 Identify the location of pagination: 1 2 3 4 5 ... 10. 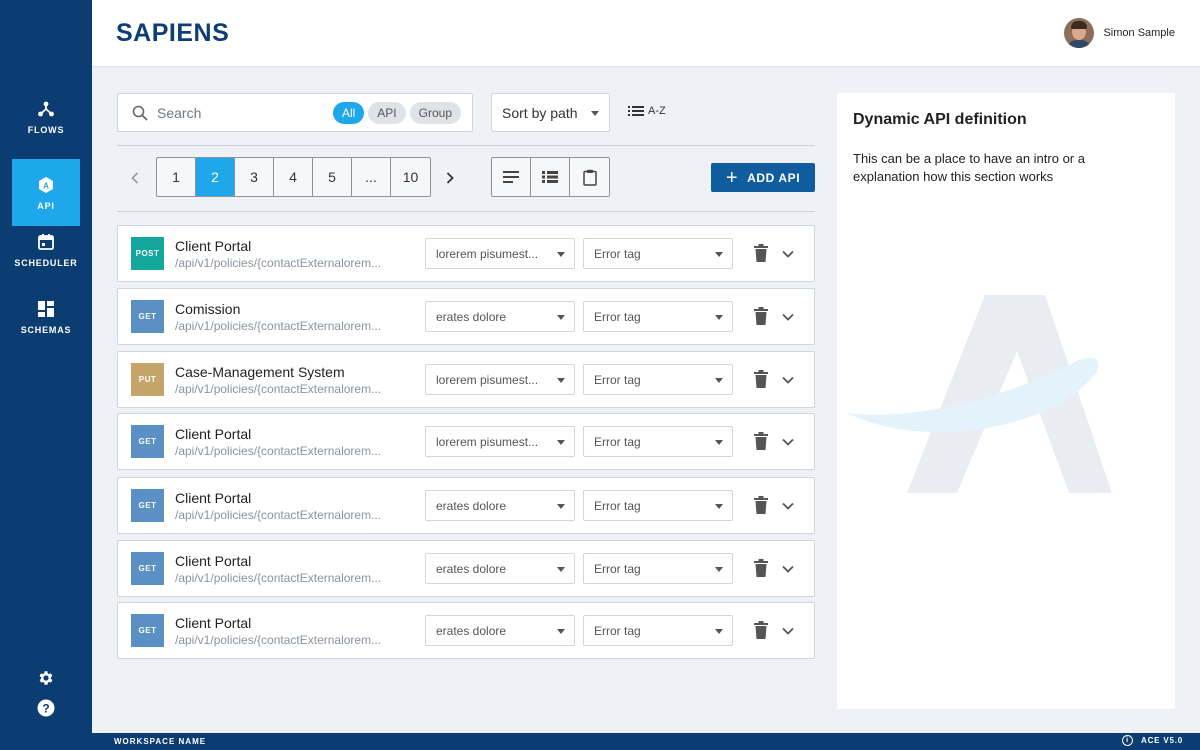
(293, 177).